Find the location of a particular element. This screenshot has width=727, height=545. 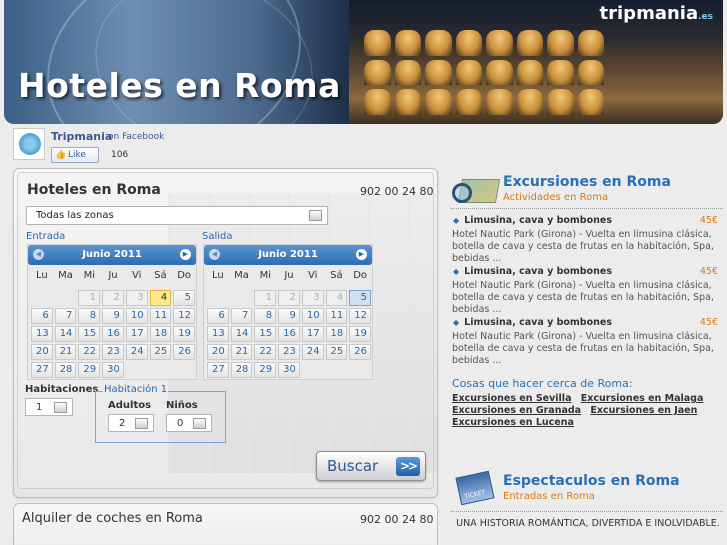

espectaculos-subtitle: Entradas en Roma is located at coordinates (549, 496).